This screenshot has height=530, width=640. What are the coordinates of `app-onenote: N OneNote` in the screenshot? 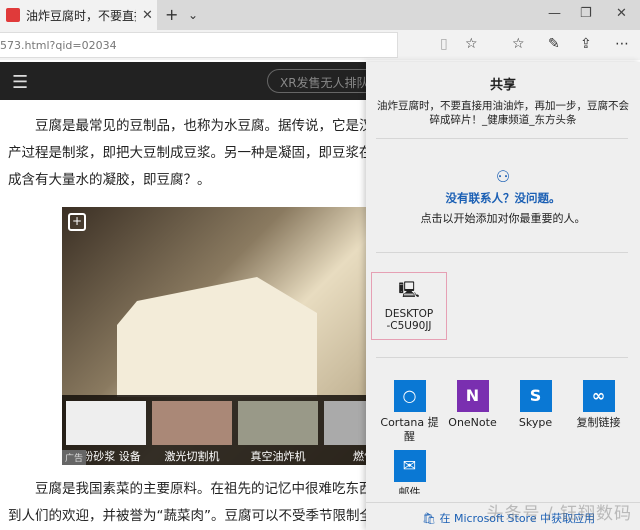 It's located at (472, 412).